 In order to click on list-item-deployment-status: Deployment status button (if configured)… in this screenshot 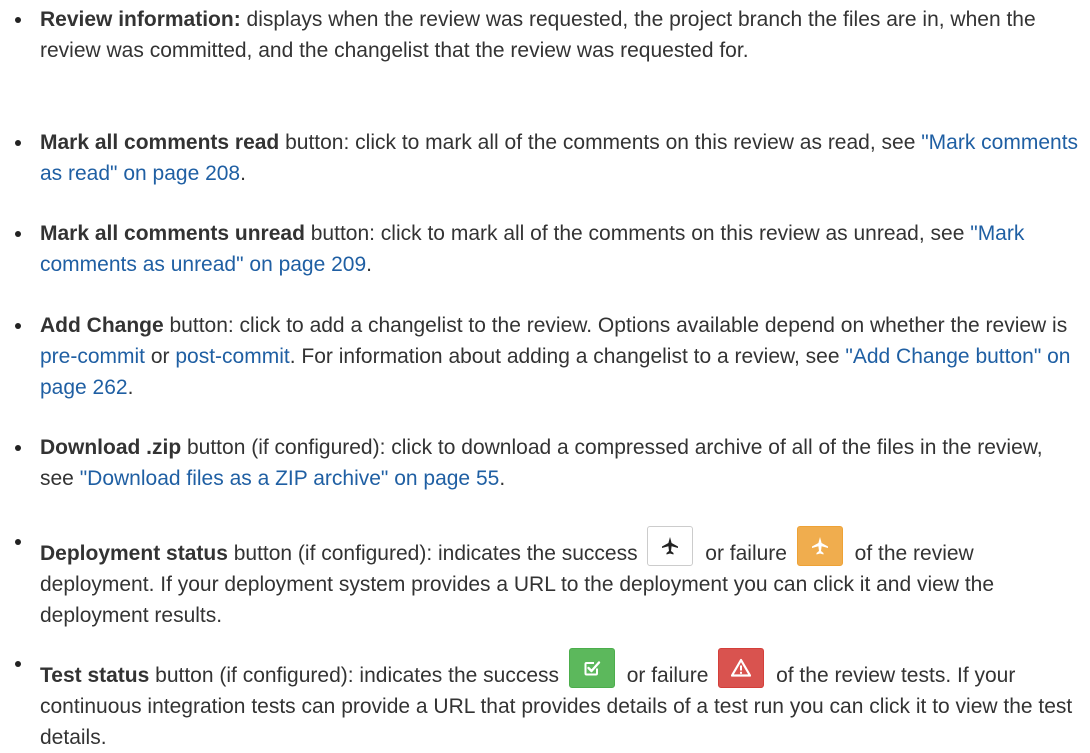, I will do `click(547, 578)`.